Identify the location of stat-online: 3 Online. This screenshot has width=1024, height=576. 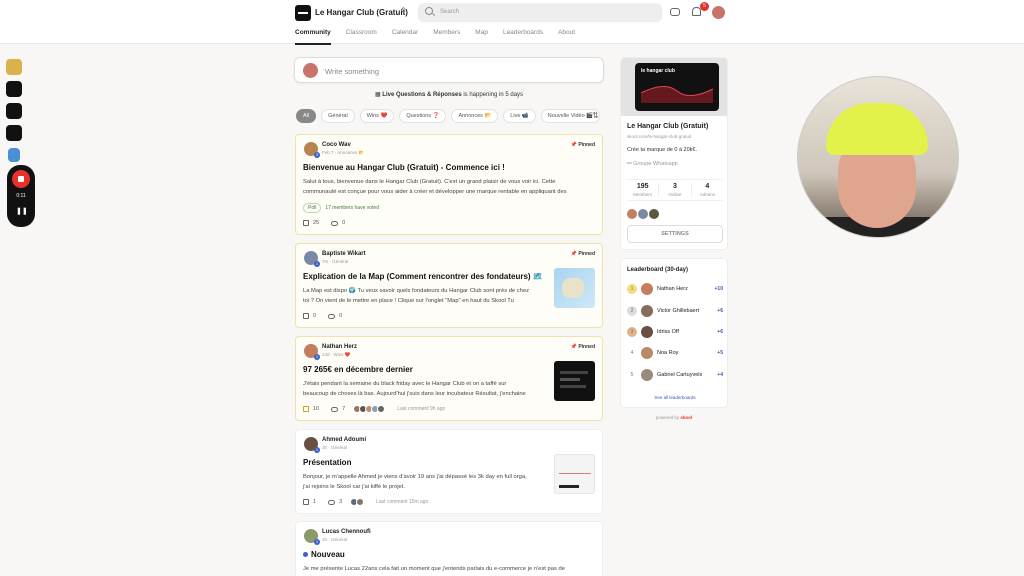
(675, 190).